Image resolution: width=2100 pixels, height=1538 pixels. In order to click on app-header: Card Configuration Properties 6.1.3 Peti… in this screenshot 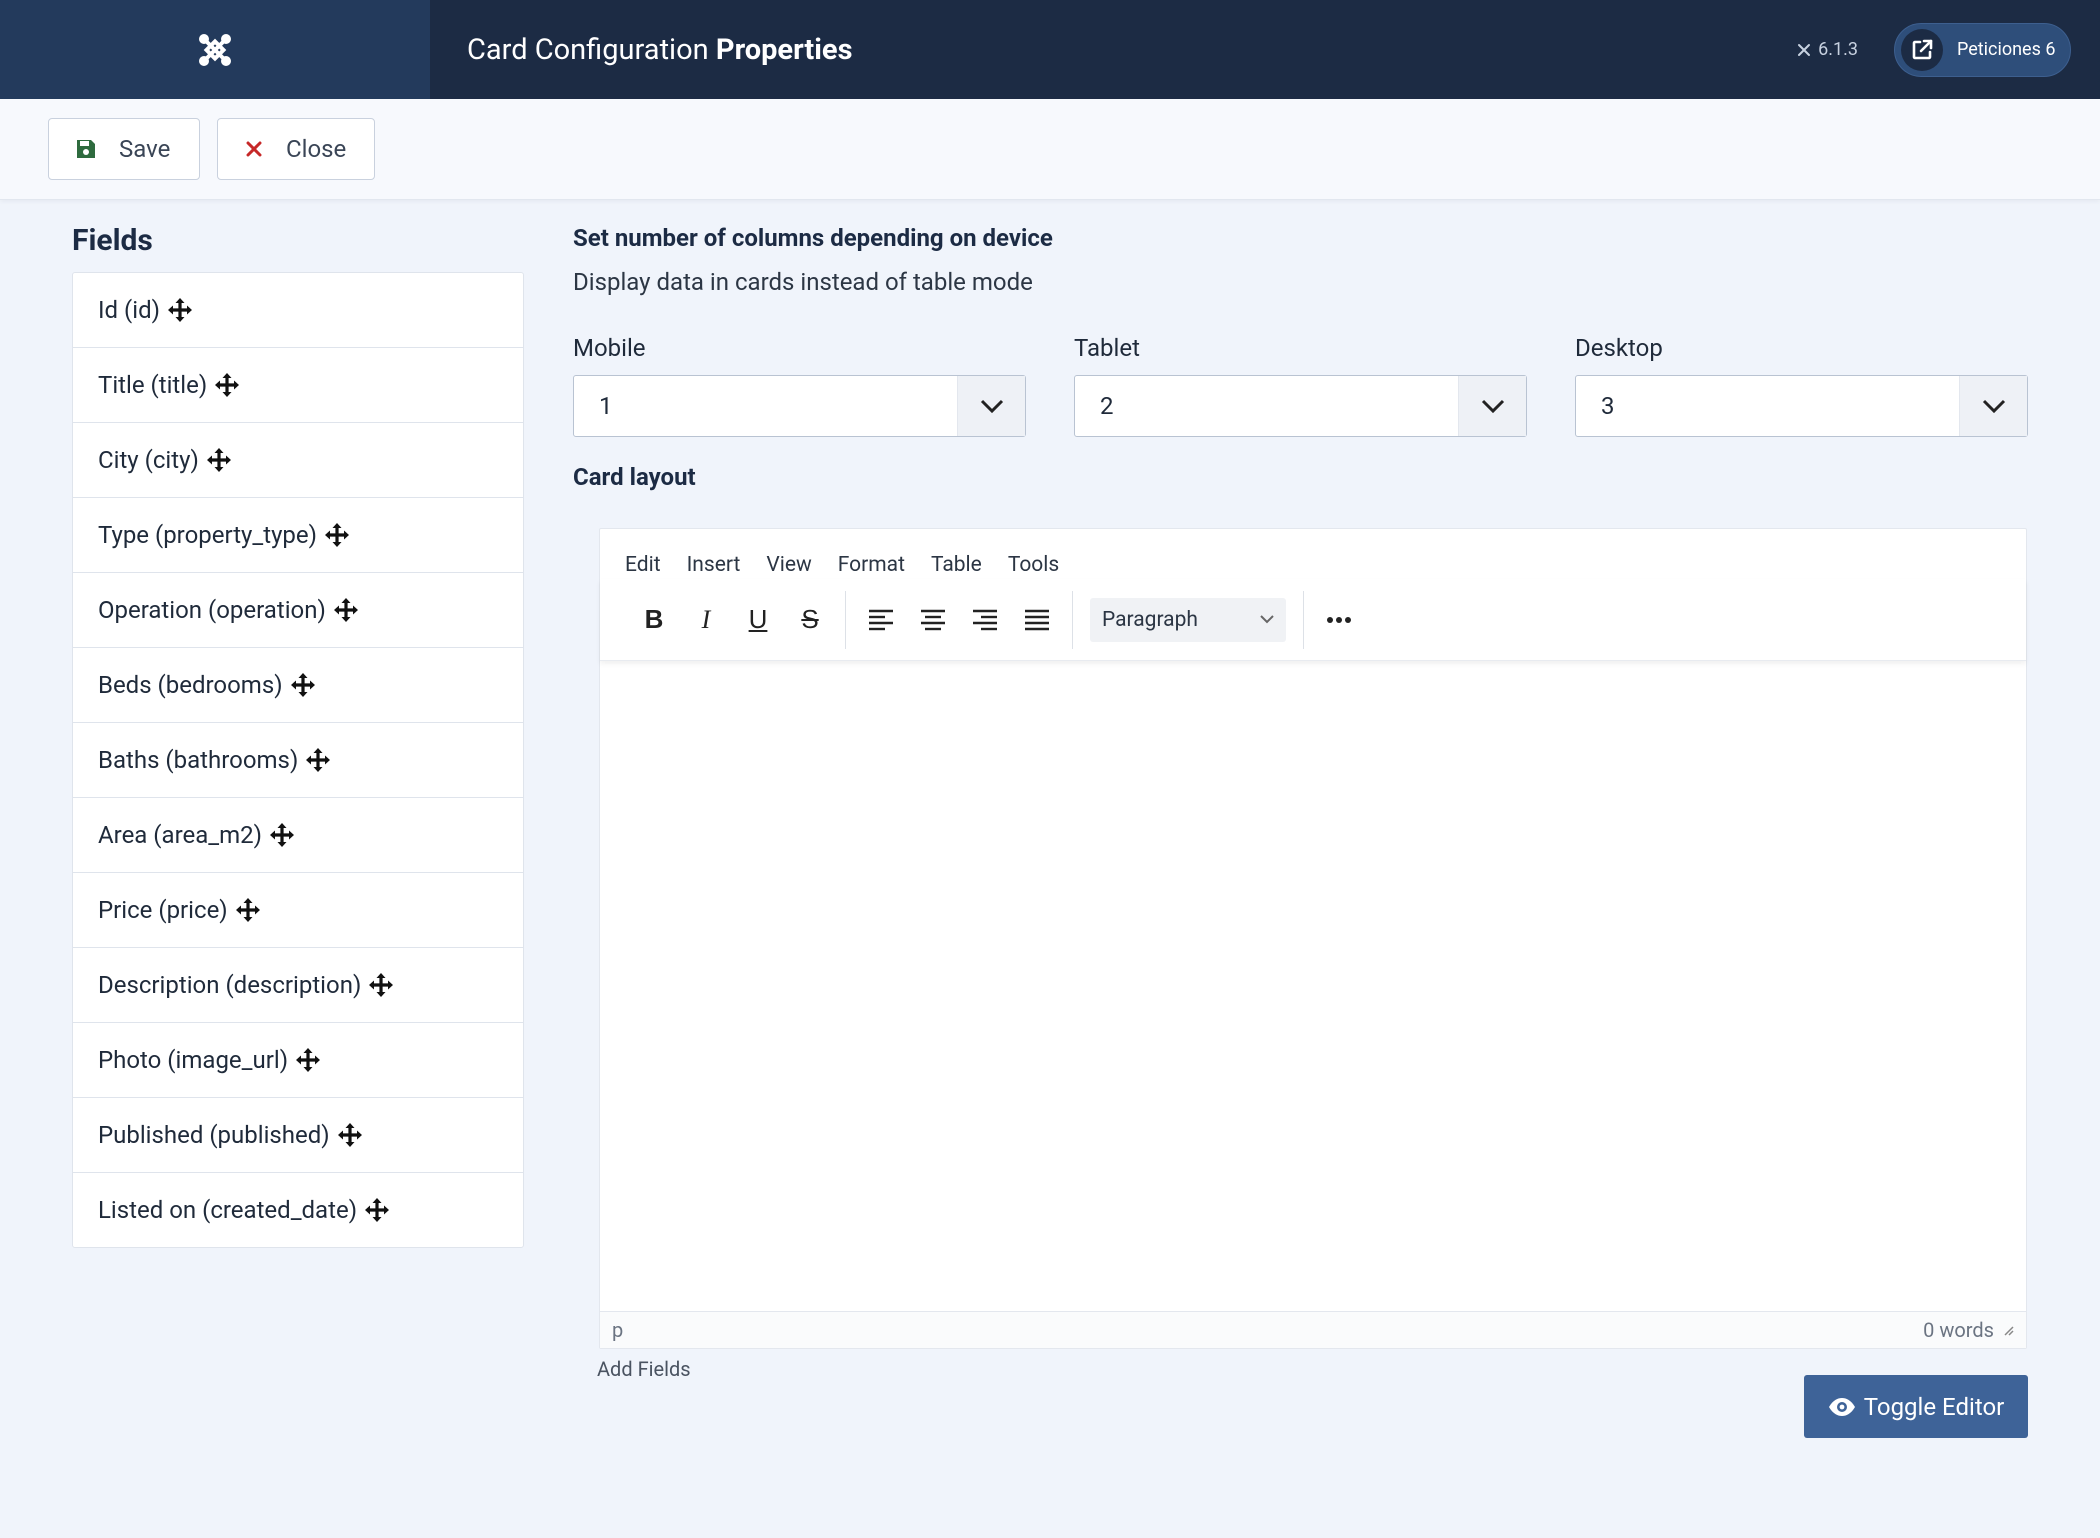, I will do `click(1050, 49)`.